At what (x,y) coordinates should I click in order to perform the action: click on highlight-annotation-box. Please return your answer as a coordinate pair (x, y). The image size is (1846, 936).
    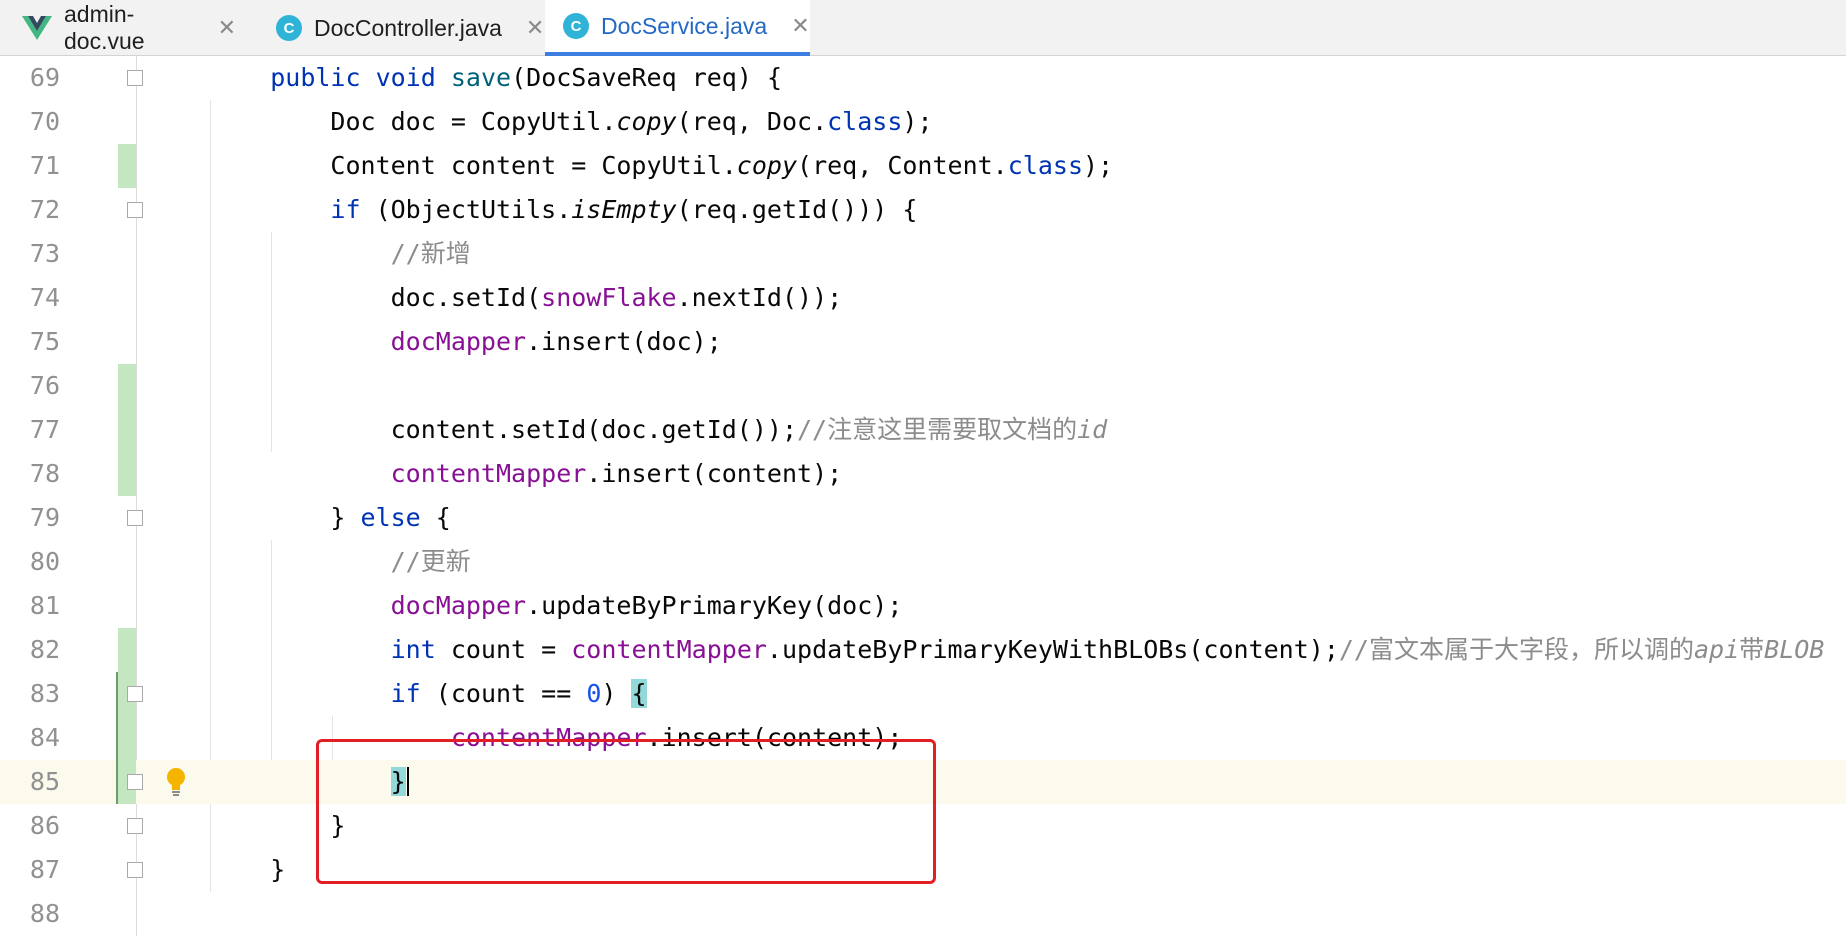
    Looking at the image, I should click on (626, 811).